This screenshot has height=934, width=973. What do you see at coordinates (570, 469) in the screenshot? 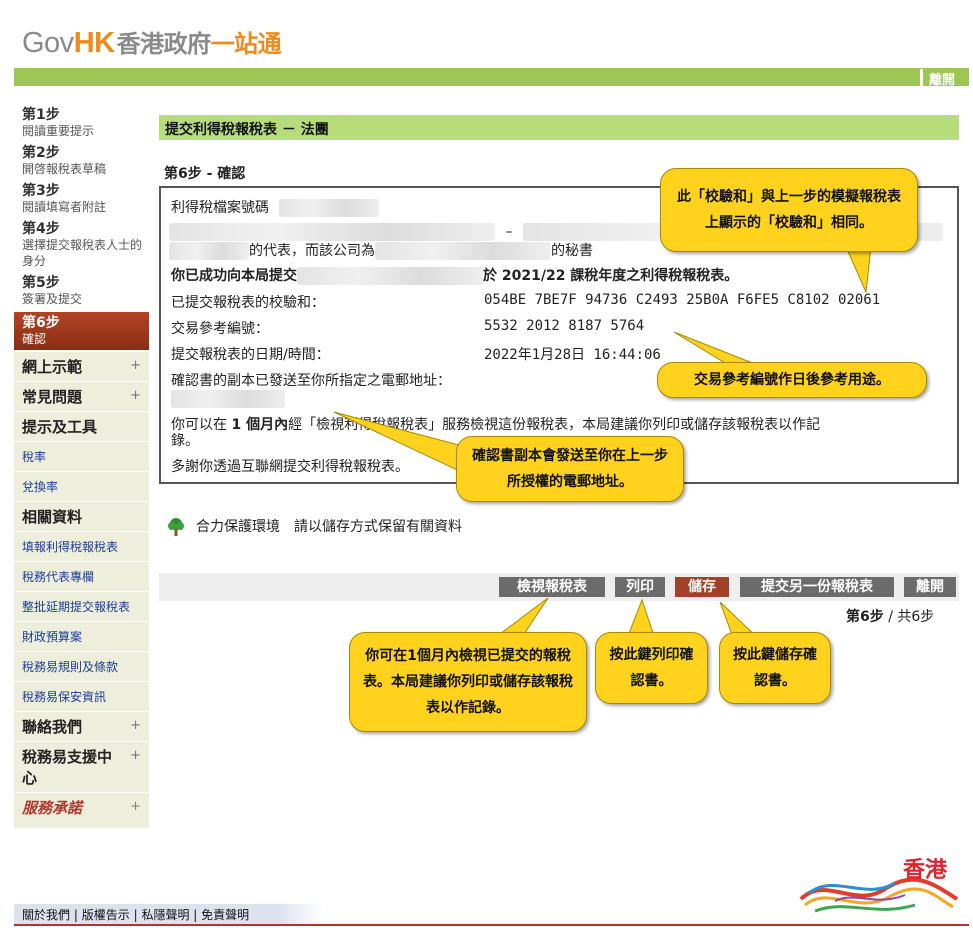
I see `email-callout: 確認書副本會發送至你在上一步所授權的電郵地址。` at bounding box center [570, 469].